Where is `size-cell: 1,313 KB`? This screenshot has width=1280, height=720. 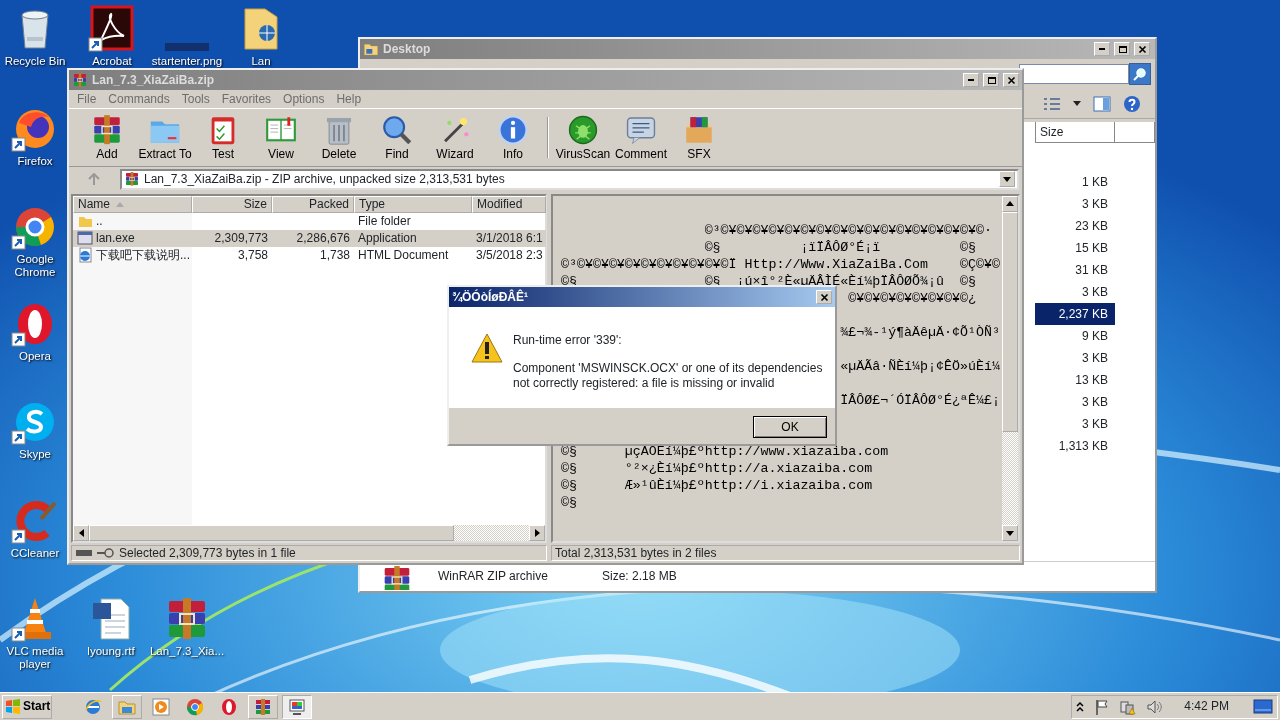 size-cell: 1,313 KB is located at coordinates (1075, 446).